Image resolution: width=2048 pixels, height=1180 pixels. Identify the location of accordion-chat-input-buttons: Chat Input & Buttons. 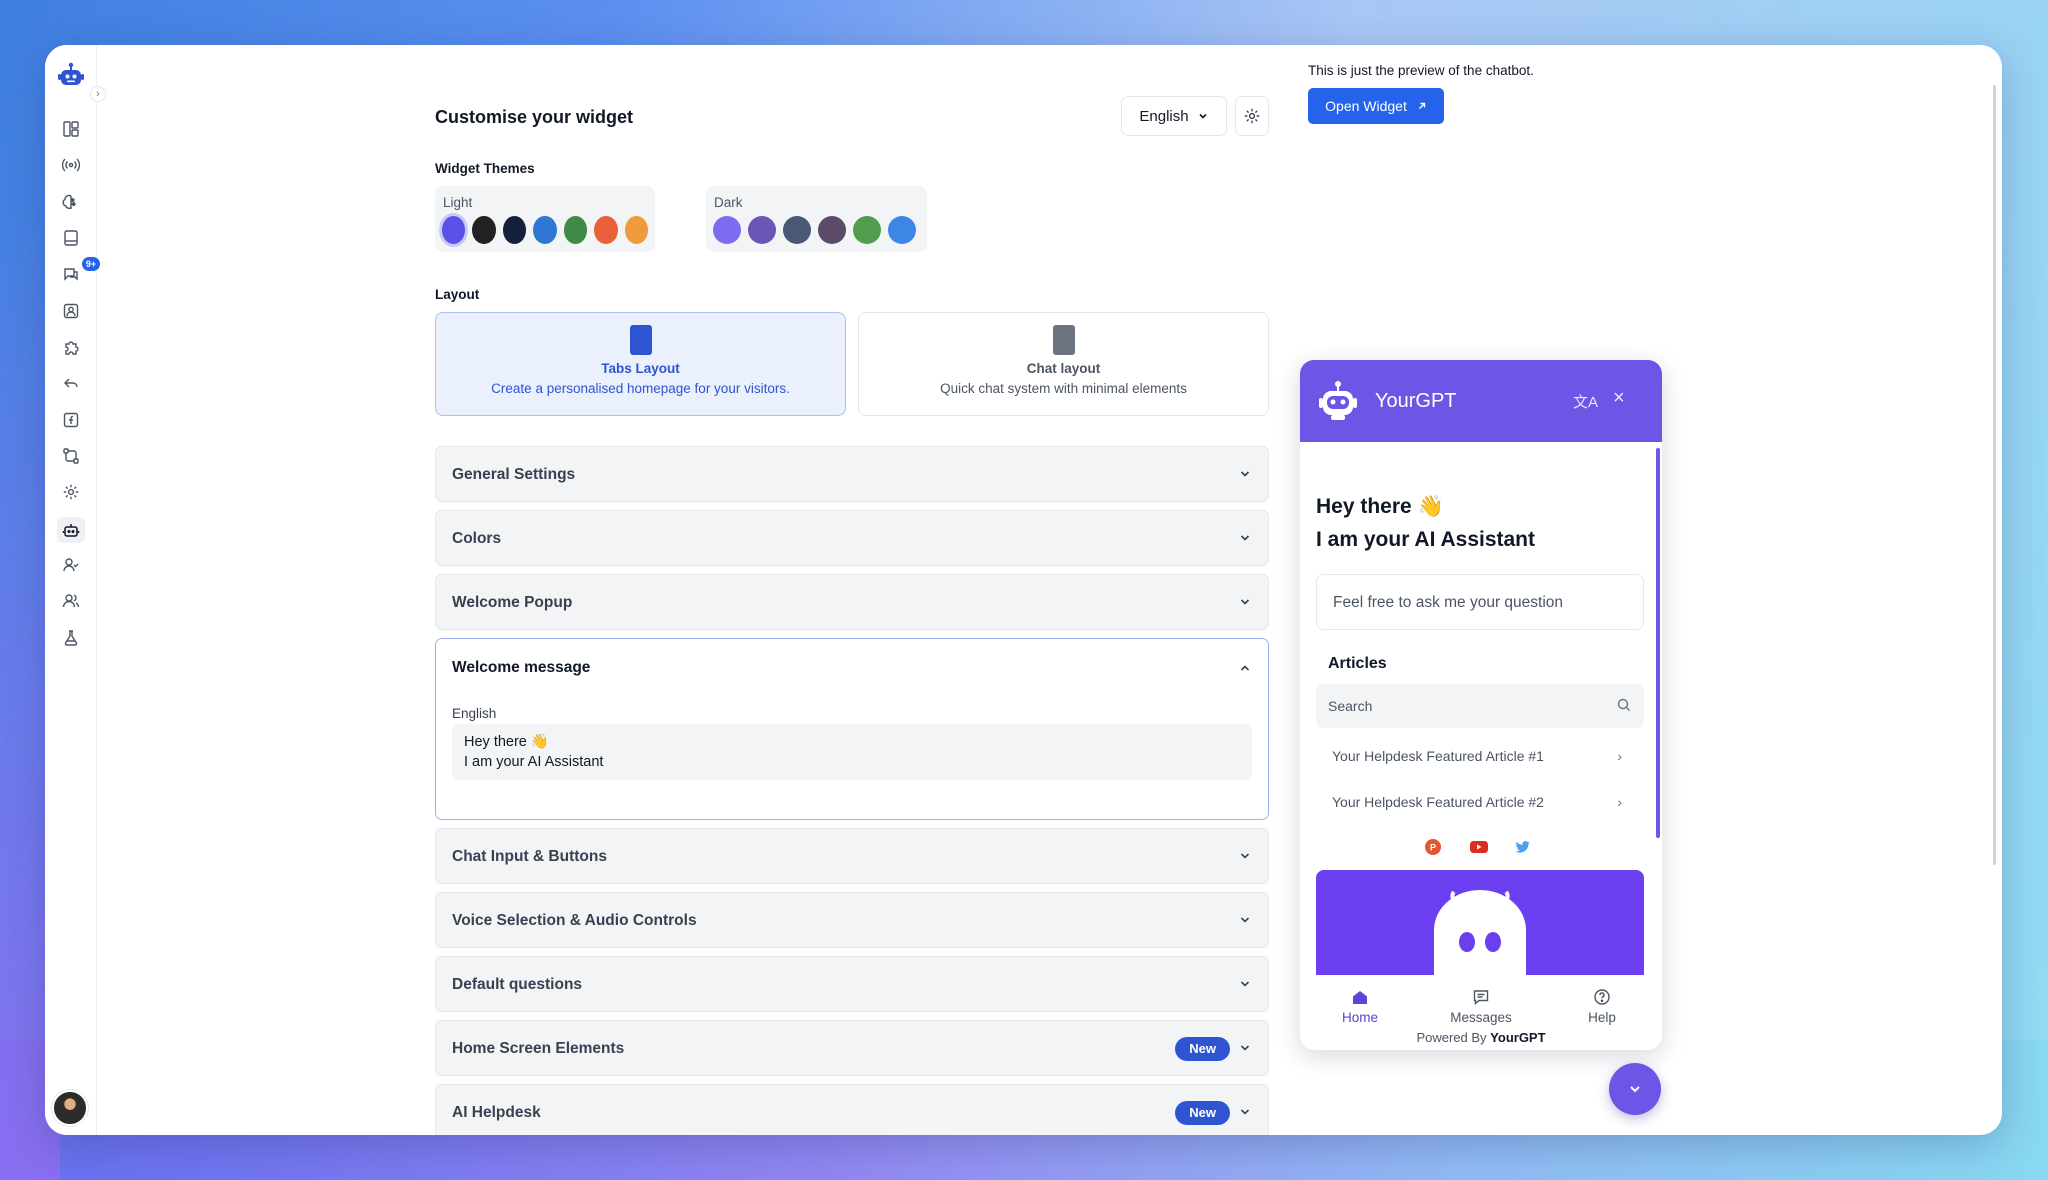
(852, 856).